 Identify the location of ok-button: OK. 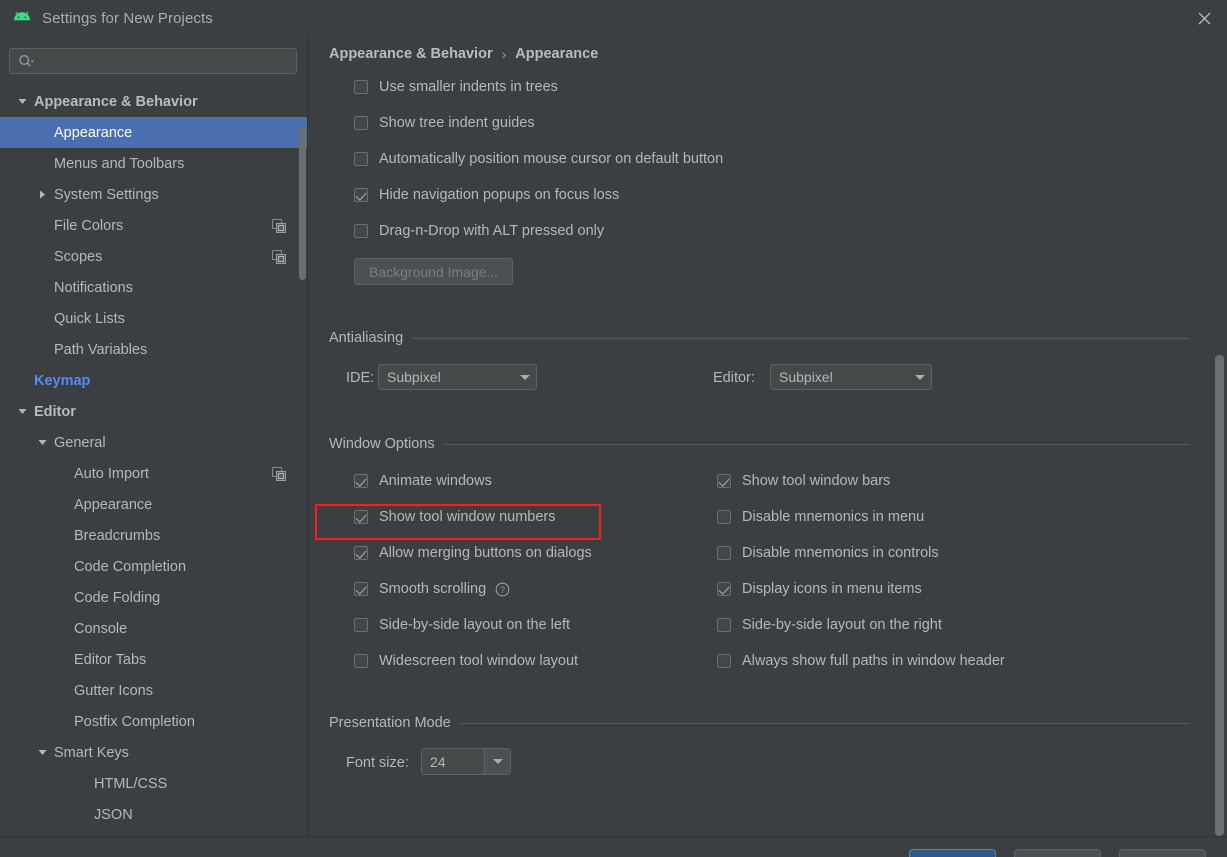
(952, 853).